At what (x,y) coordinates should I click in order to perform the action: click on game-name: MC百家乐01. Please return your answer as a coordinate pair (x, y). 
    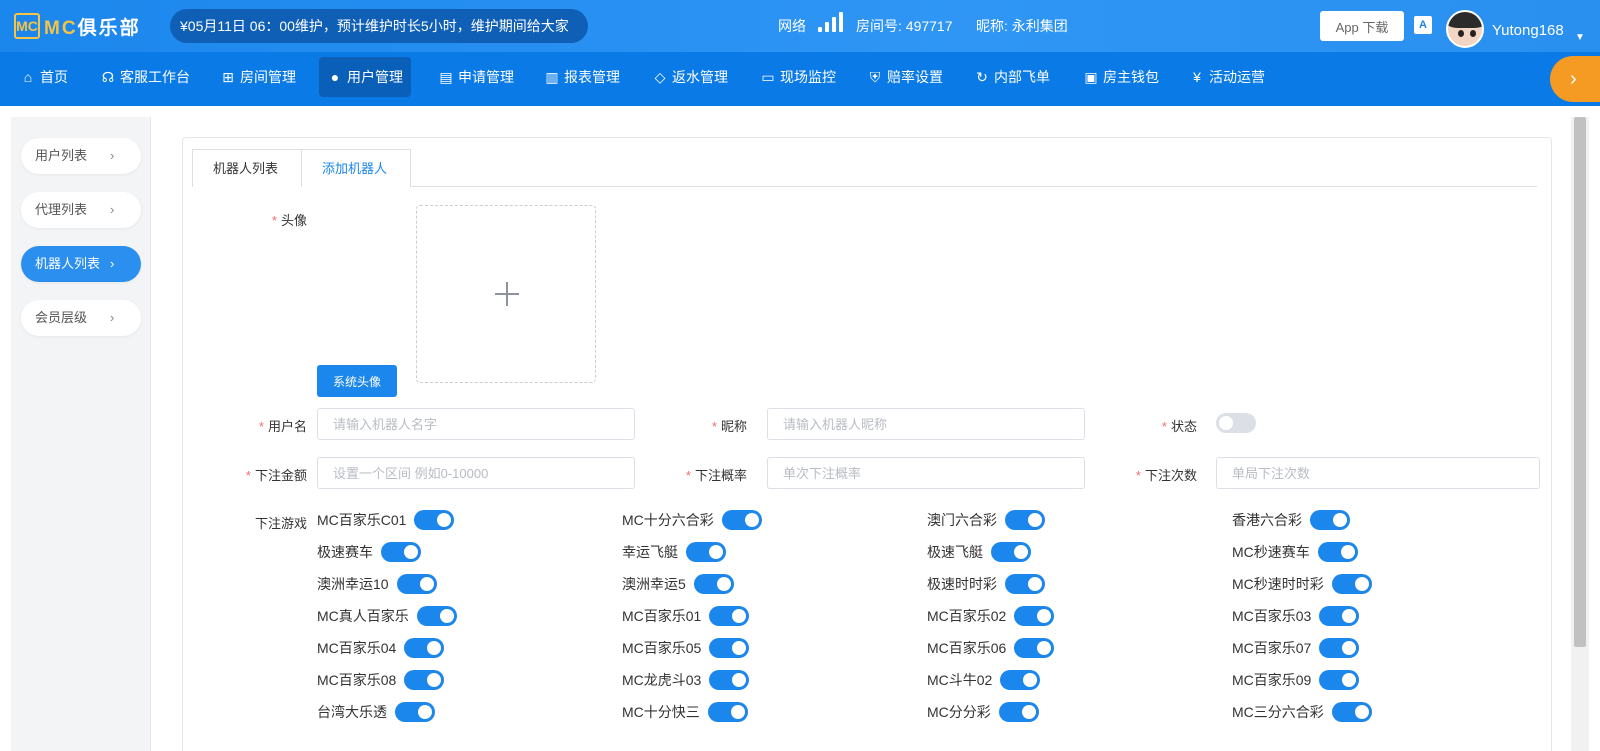
    Looking at the image, I should click on (662, 616).